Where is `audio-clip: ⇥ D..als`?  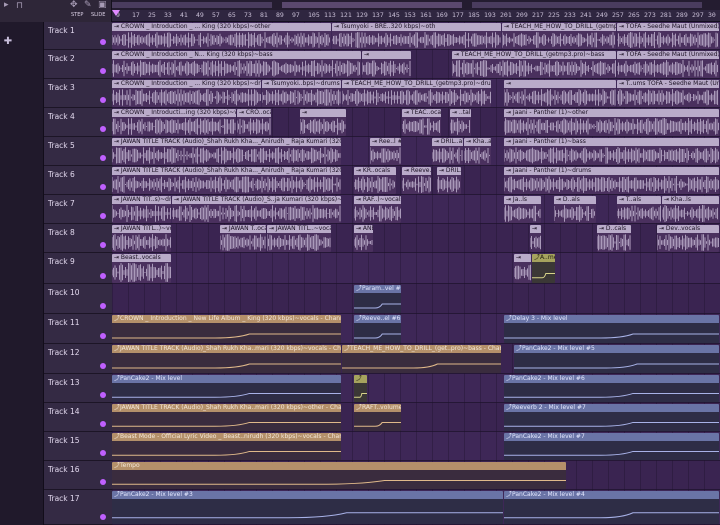
audio-clip: ⇥ D..als is located at coordinates (575, 209).